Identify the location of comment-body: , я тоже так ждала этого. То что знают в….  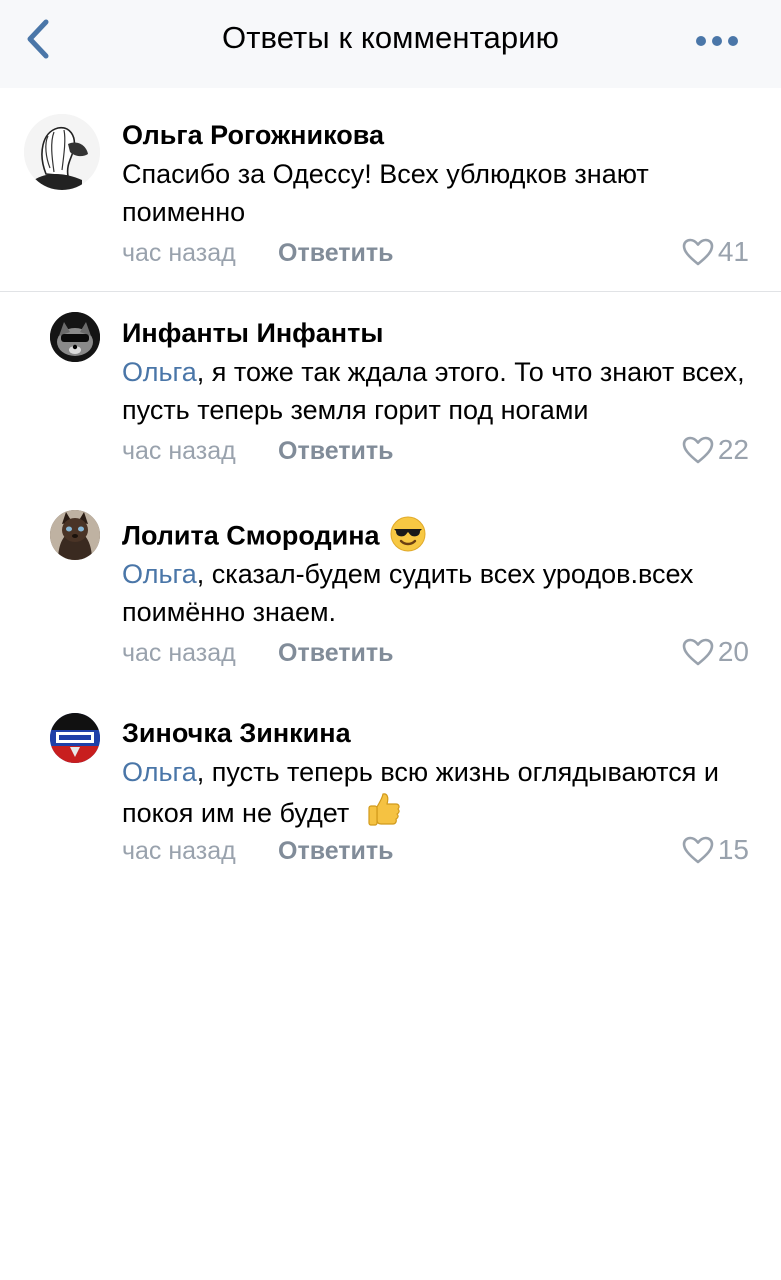
(433, 391).